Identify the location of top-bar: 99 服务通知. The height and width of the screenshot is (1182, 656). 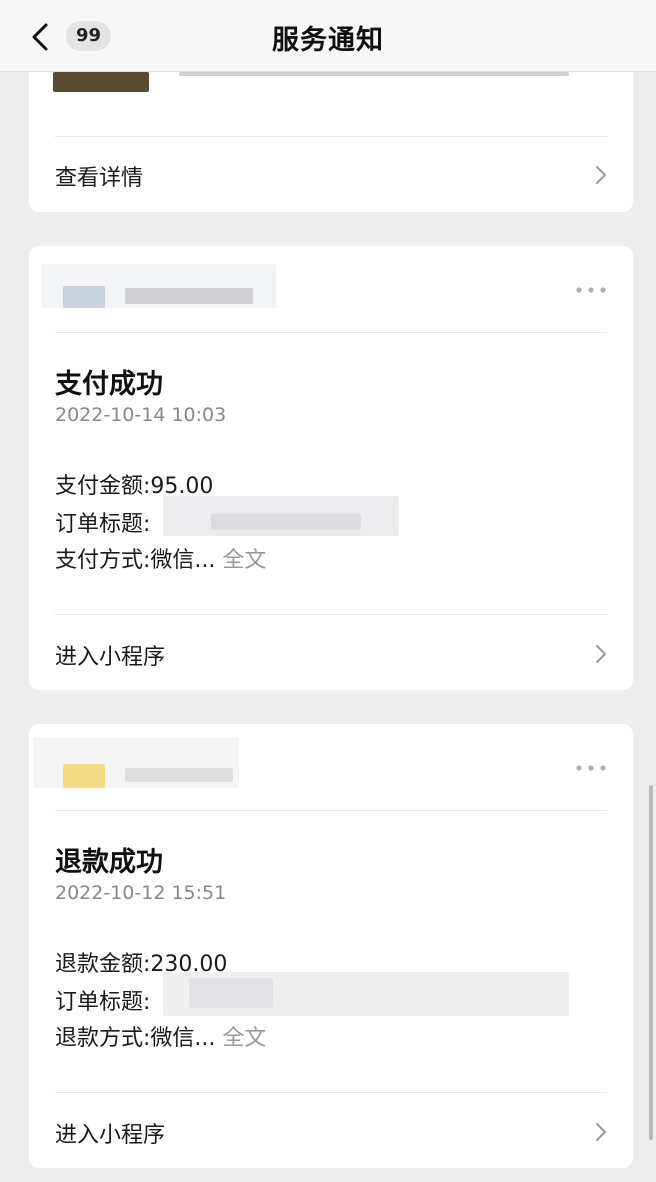
(328, 36).